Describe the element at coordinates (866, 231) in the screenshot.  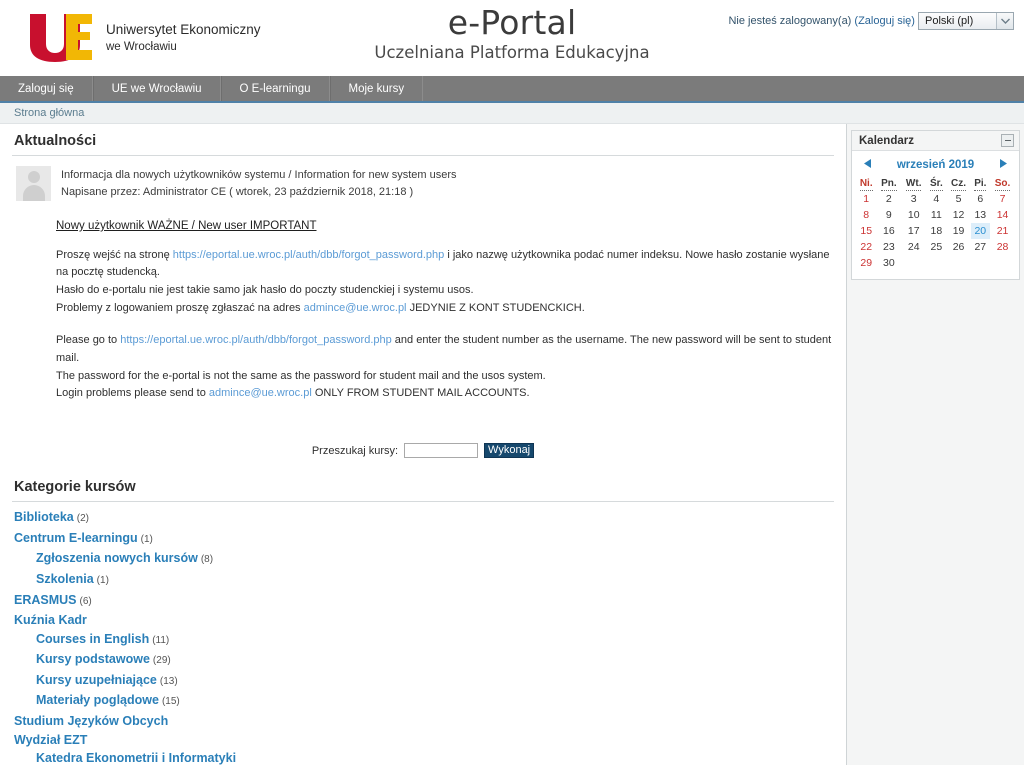
I see `calendar-day: 15` at that location.